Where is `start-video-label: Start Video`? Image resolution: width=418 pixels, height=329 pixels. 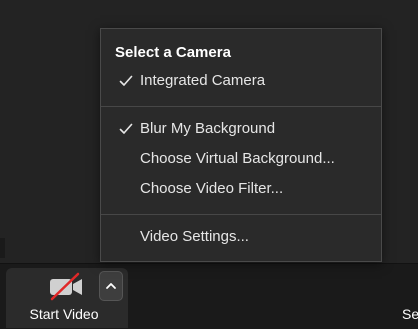
start-video-label: Start Video is located at coordinates (64, 314).